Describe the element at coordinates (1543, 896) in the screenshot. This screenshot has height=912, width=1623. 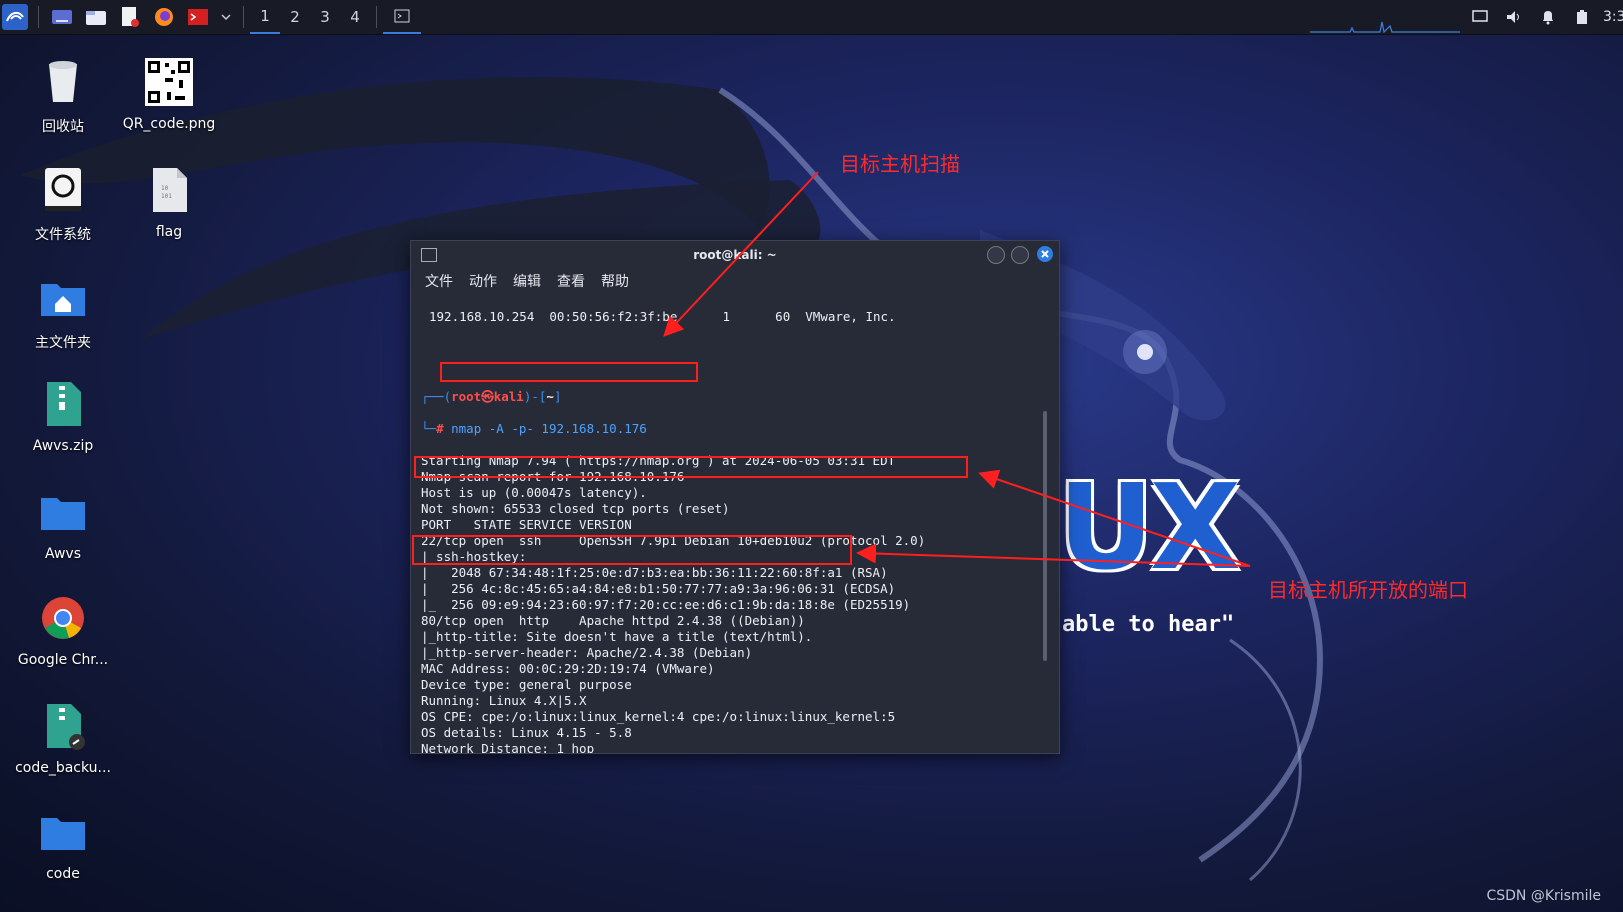
I see `csdn-watermark: CSDN @Krismile` at that location.